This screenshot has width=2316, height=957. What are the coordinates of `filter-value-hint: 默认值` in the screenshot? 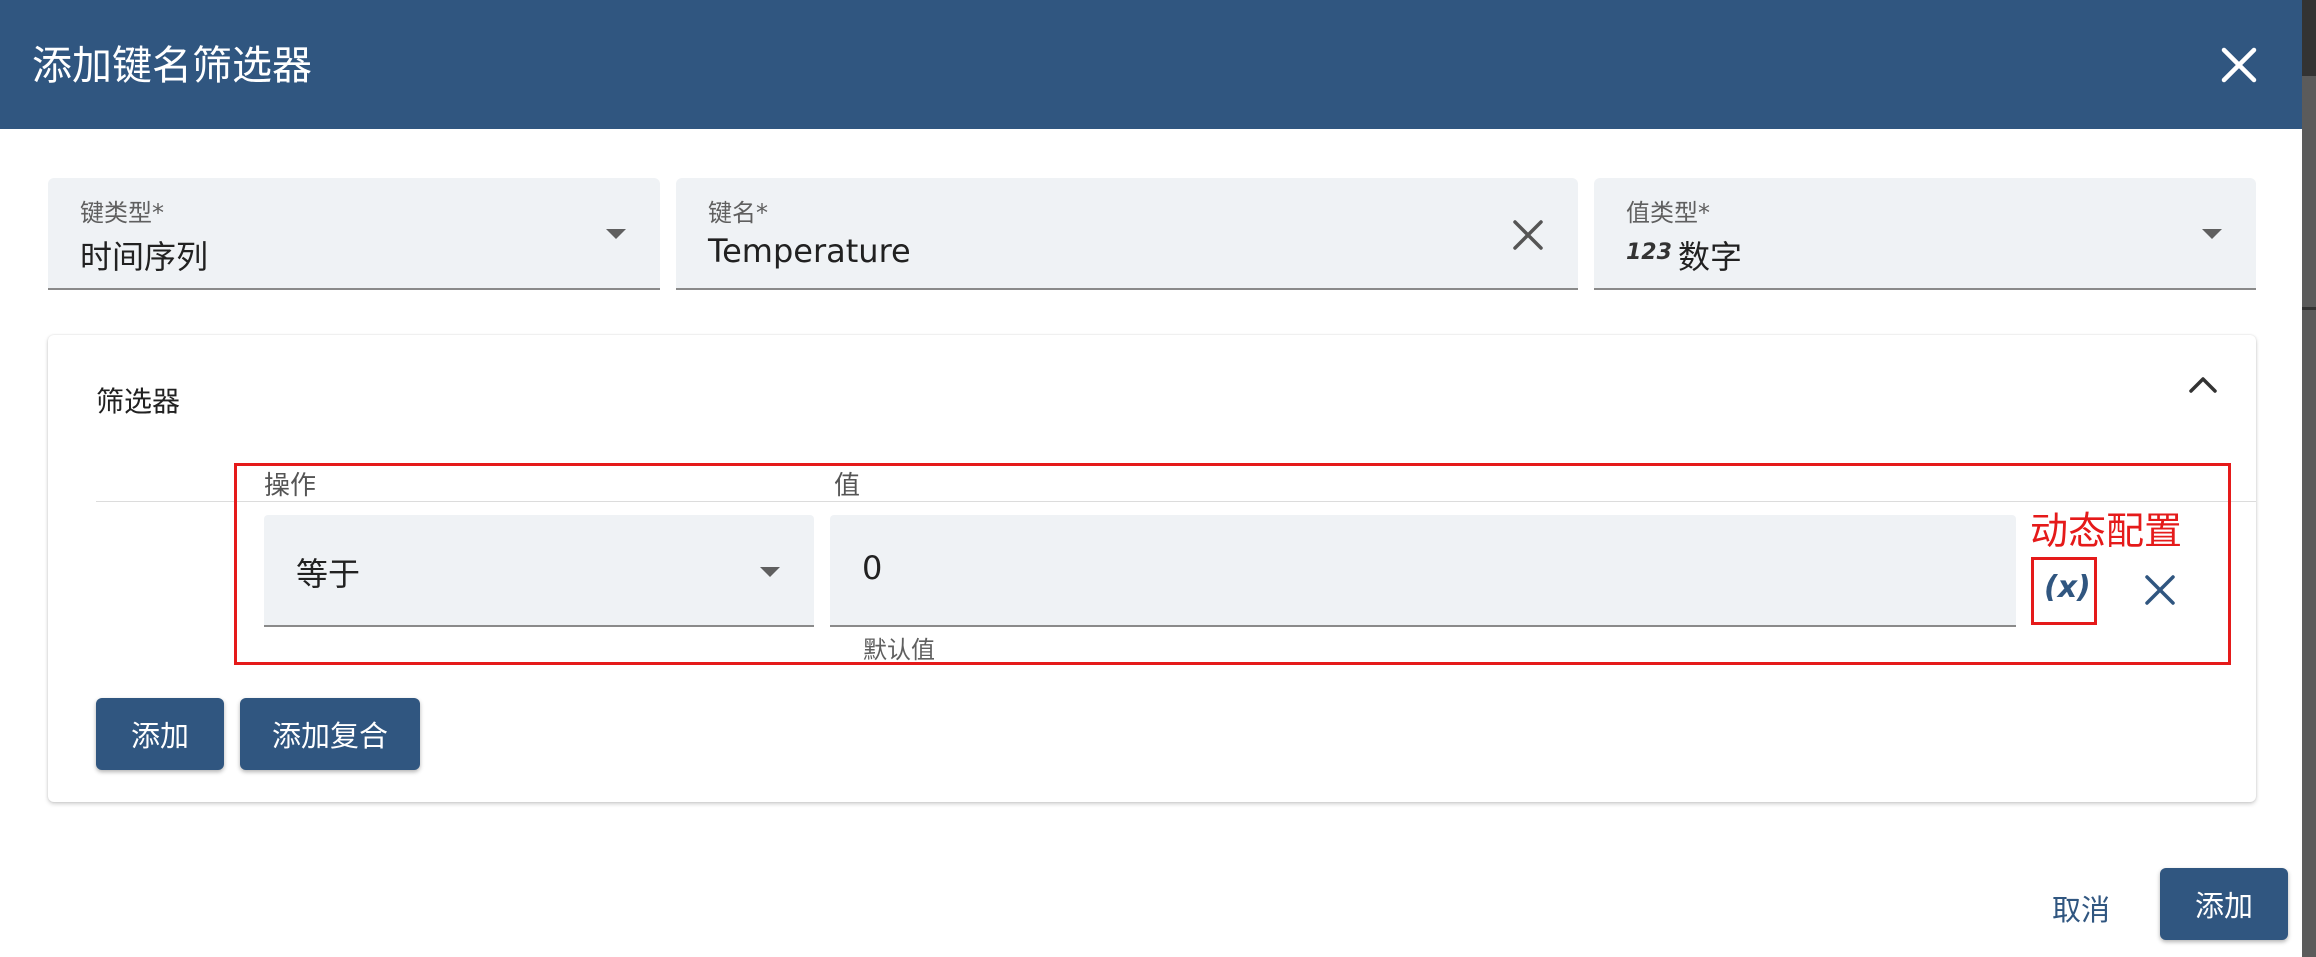 It's located at (899, 650).